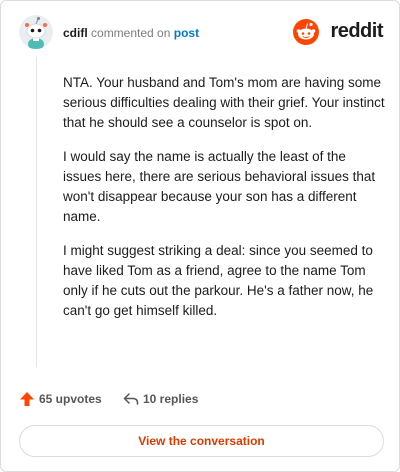 The image size is (400, 472). I want to click on reddit-logo: reddit, so click(337, 32).